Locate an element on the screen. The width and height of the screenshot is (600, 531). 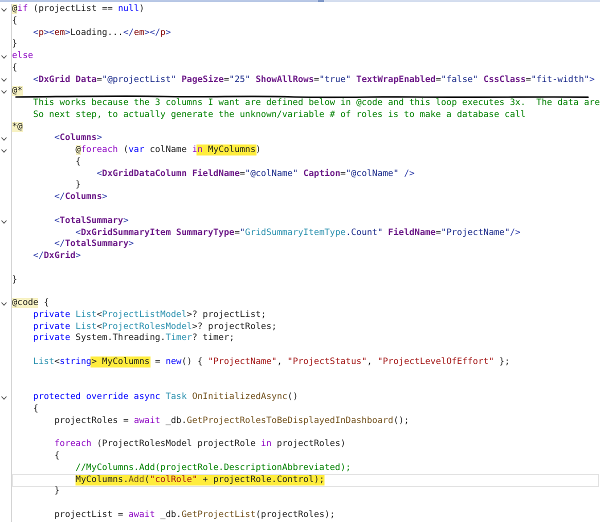
code-line: </TotalSummary> is located at coordinates (94, 244).